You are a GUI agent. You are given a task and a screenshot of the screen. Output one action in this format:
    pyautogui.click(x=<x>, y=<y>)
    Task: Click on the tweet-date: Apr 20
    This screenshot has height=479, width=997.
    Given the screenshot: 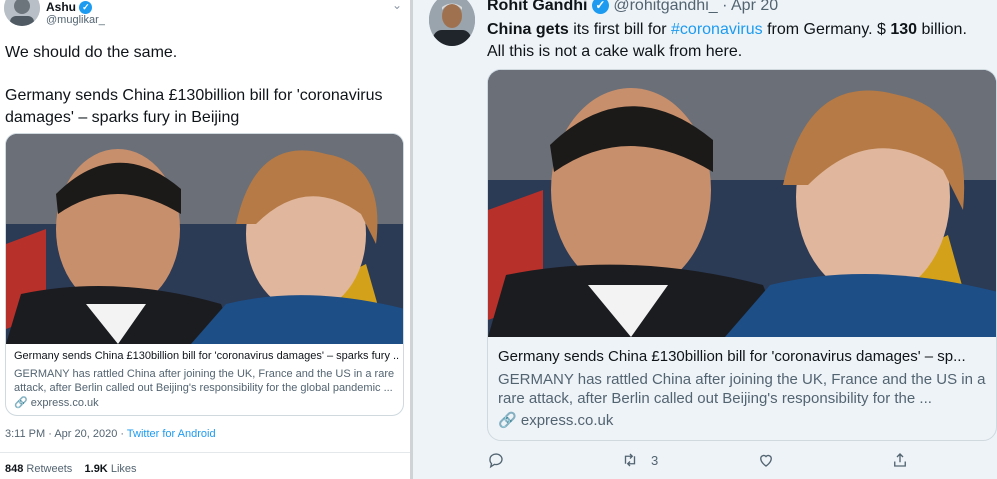 What is the action you would take?
    pyautogui.click(x=754, y=7)
    